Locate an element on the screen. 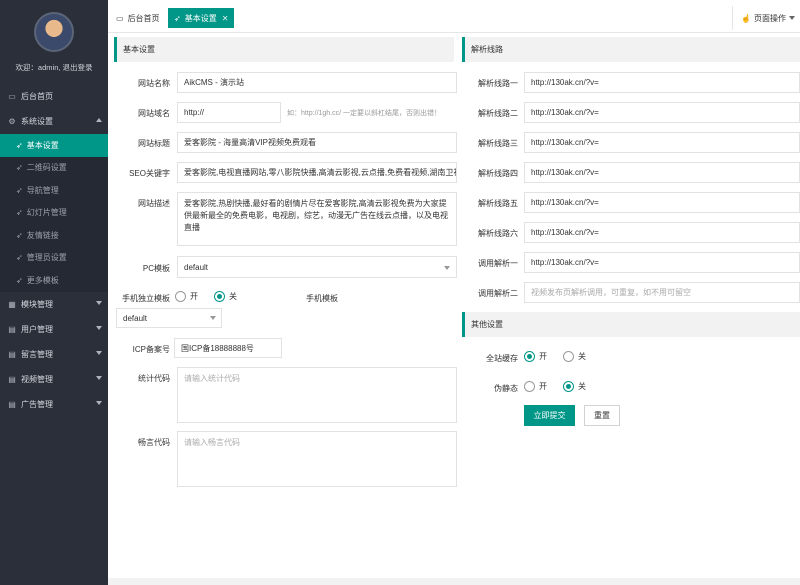  seo-keywords-label: SEO关键字 is located at coordinates (149, 173).